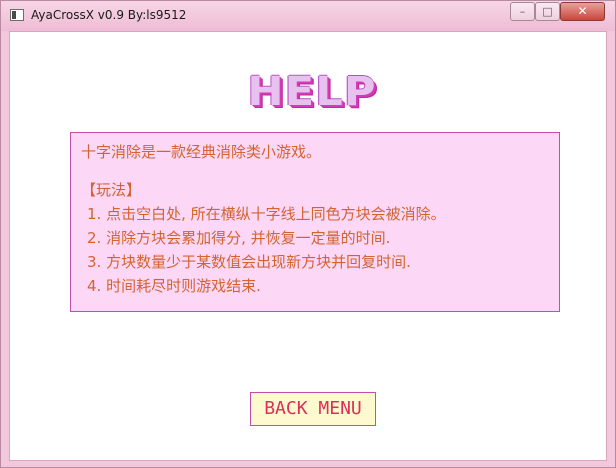  Describe the element at coordinates (17, 15) in the screenshot. I see `app-icon` at that location.